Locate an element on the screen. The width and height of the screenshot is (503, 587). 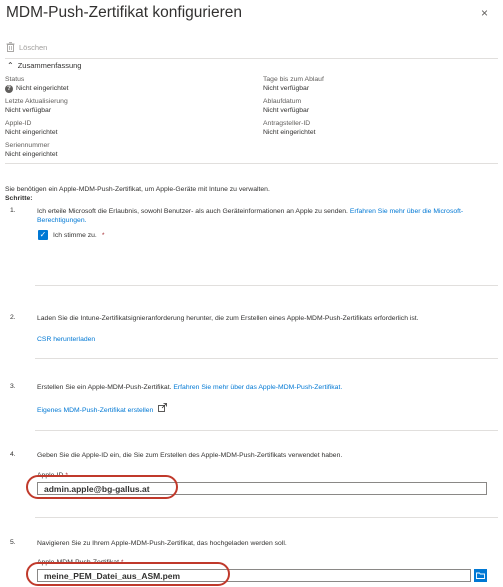
step-number: 3. is located at coordinates (13, 386).